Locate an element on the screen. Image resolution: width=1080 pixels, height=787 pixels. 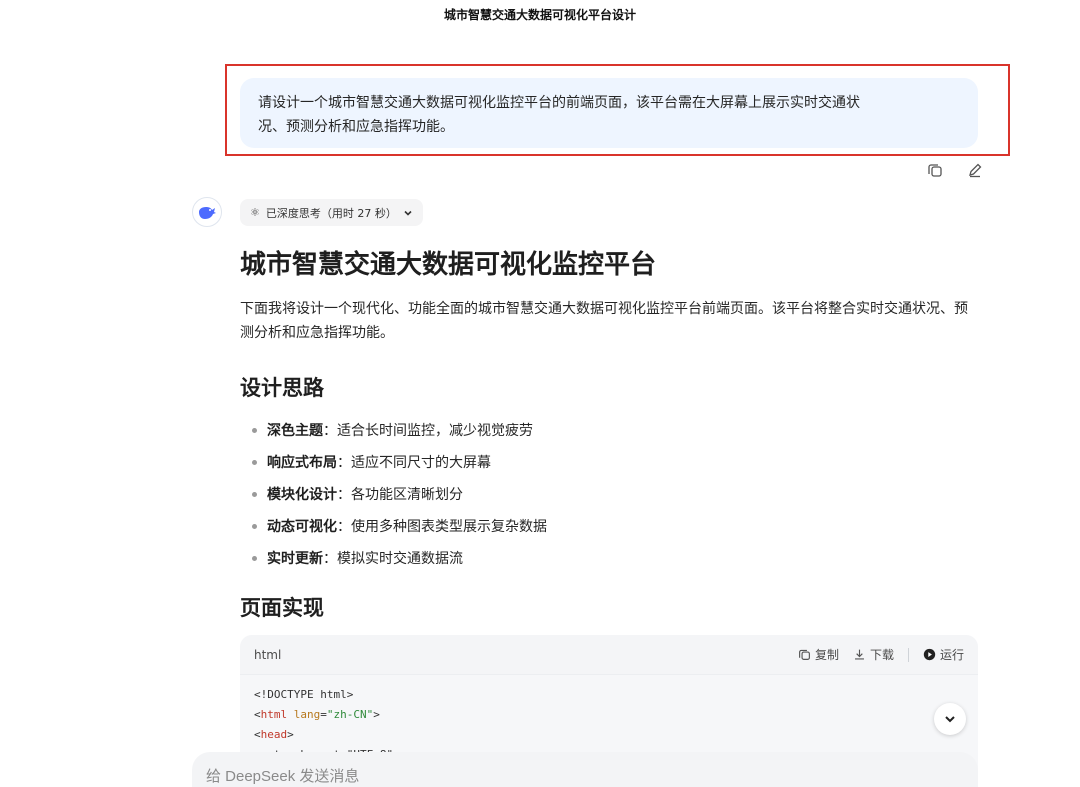
download-icon is located at coordinates (859, 654).